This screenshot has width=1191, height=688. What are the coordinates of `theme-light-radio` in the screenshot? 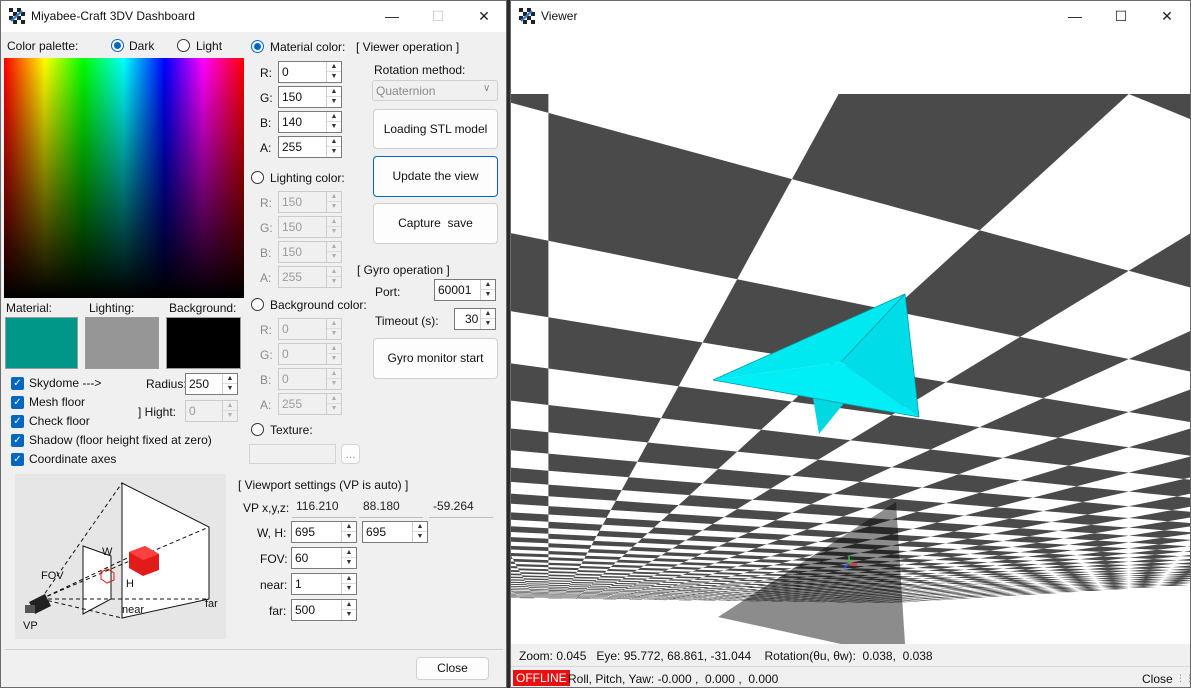 It's located at (183, 45).